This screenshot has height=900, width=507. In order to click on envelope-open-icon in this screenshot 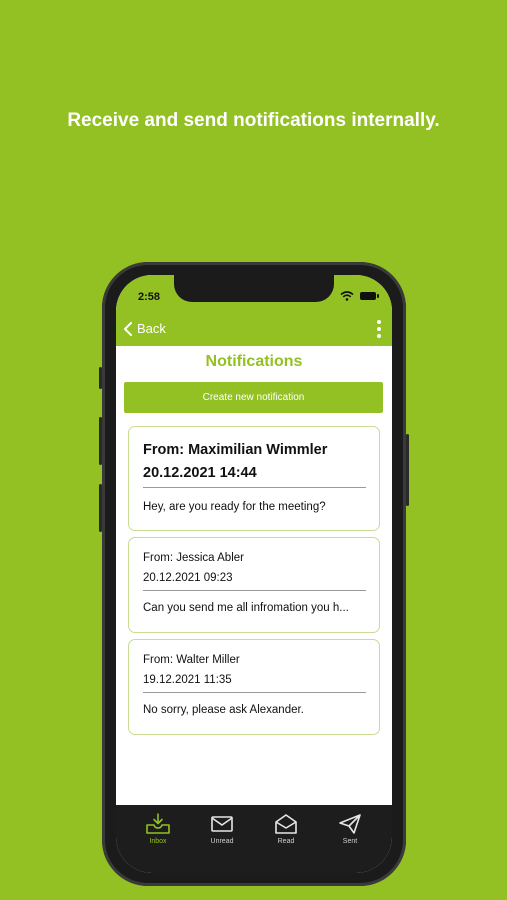, I will do `click(286, 824)`.